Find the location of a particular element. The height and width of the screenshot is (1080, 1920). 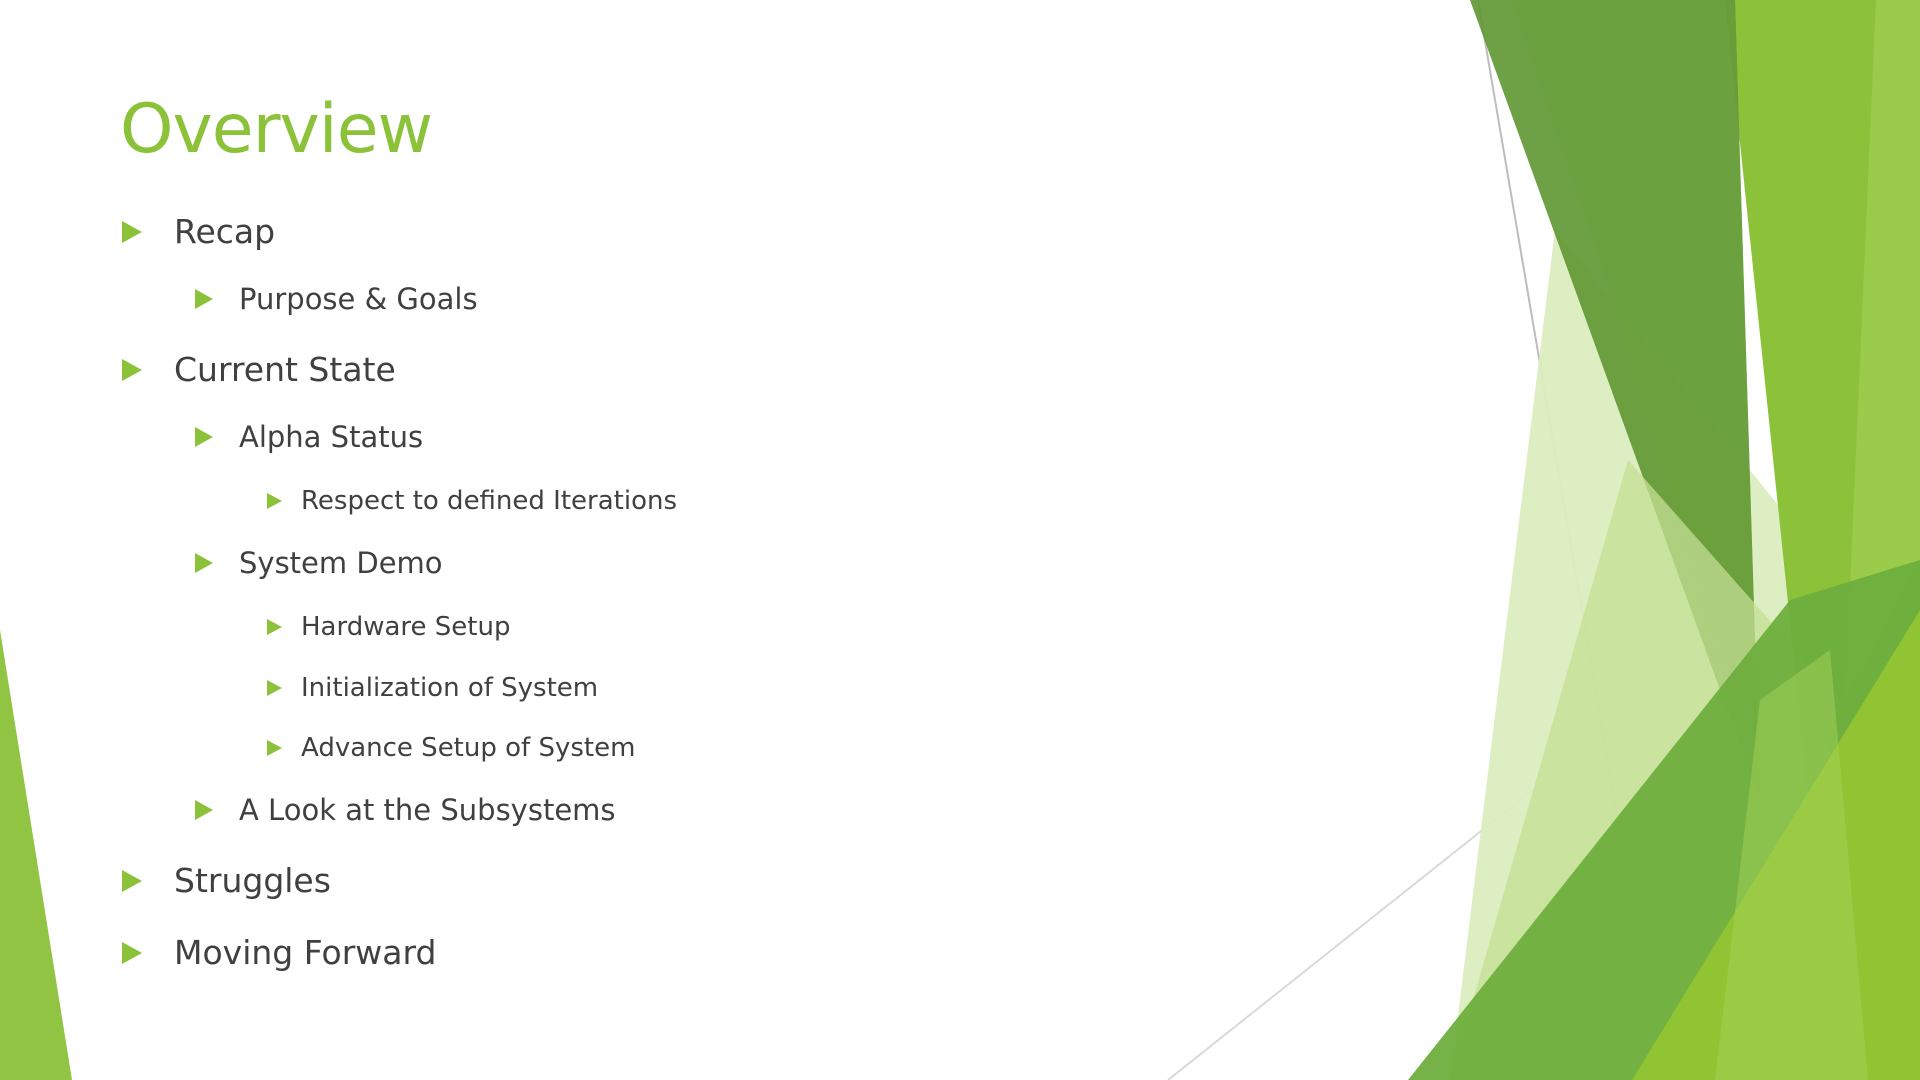

bullet-alpha-status: Alpha Status is located at coordinates (309, 437).